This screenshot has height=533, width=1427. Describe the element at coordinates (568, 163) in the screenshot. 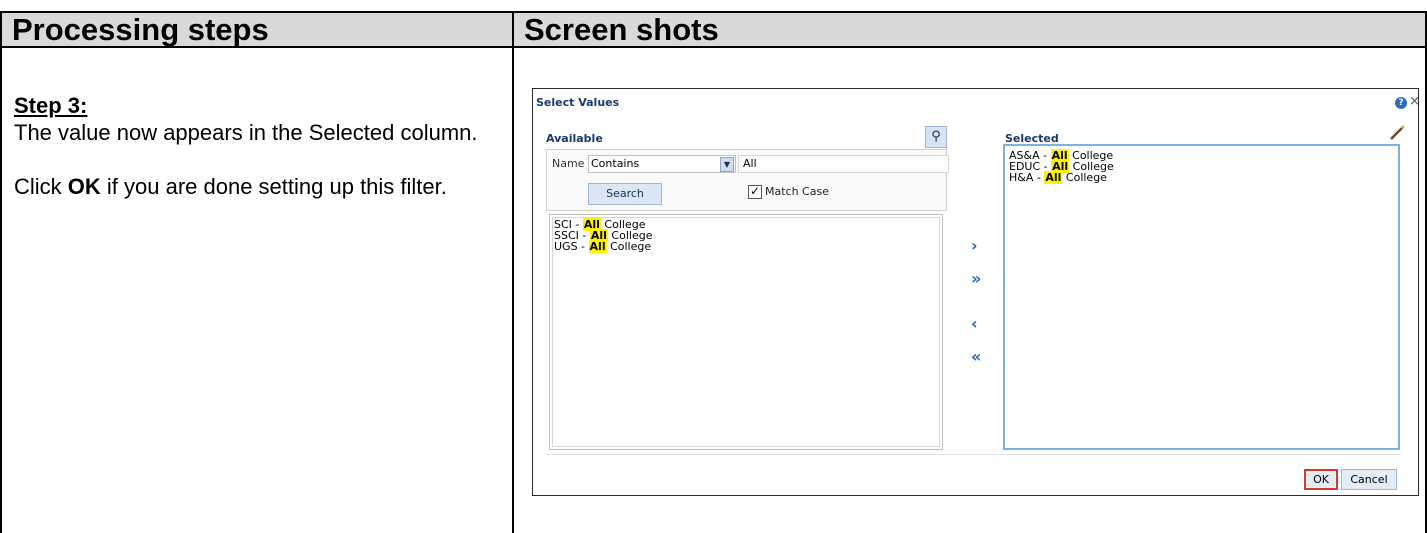

I see `name-label: Name` at that location.